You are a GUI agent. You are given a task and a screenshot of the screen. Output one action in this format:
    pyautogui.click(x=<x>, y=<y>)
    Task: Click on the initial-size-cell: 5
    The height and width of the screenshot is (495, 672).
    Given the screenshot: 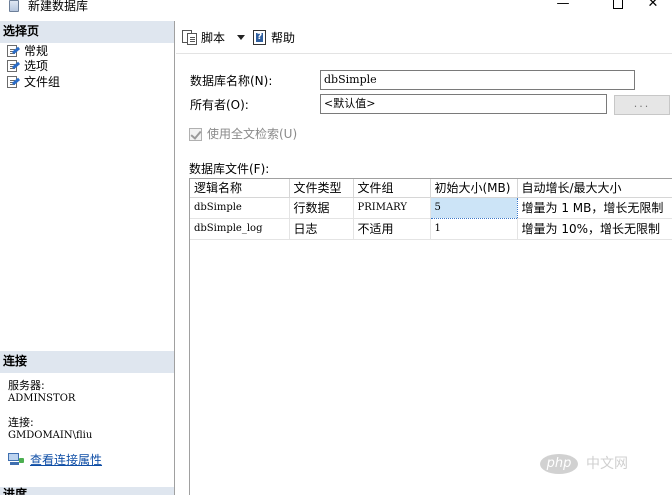 What is the action you would take?
    pyautogui.click(x=473, y=207)
    